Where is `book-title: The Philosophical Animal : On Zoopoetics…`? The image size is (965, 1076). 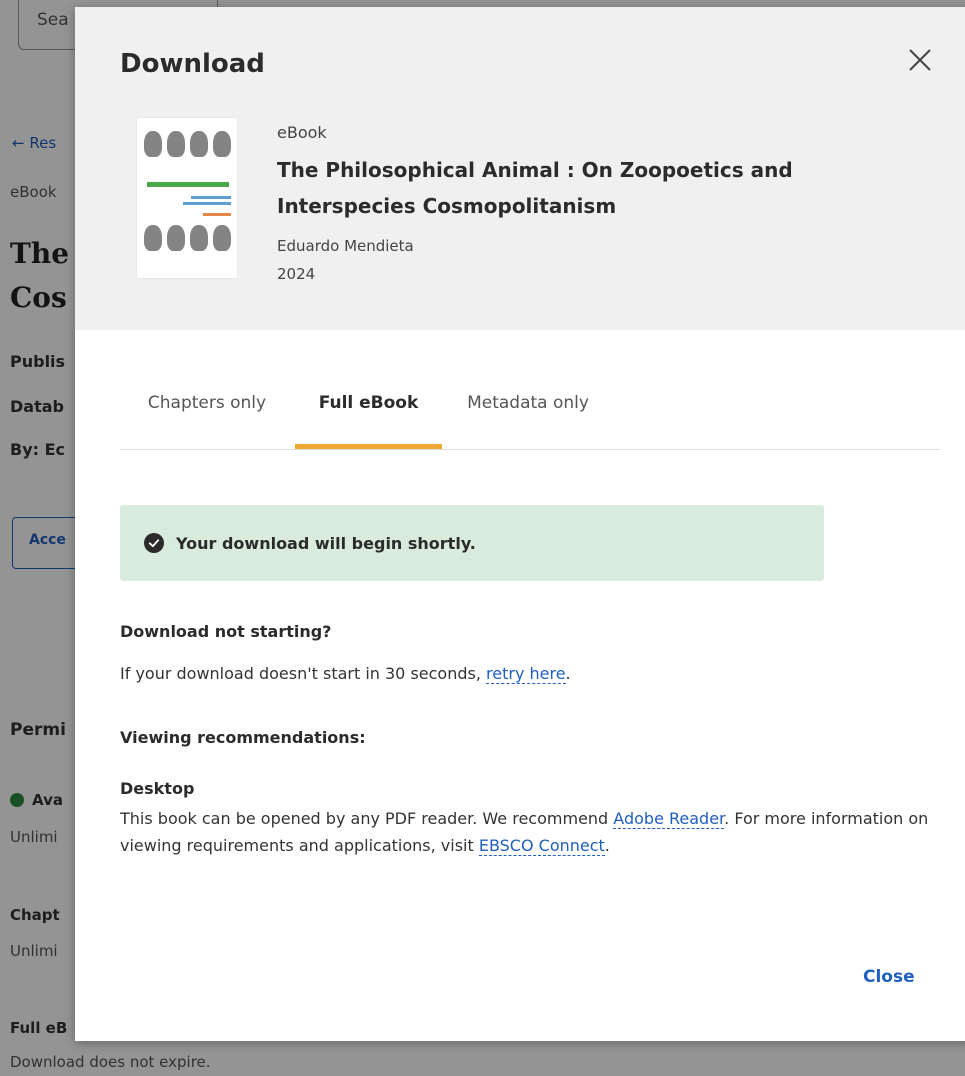
book-title: The Philosophical Animal : On Zoopoetics… is located at coordinates (535, 188).